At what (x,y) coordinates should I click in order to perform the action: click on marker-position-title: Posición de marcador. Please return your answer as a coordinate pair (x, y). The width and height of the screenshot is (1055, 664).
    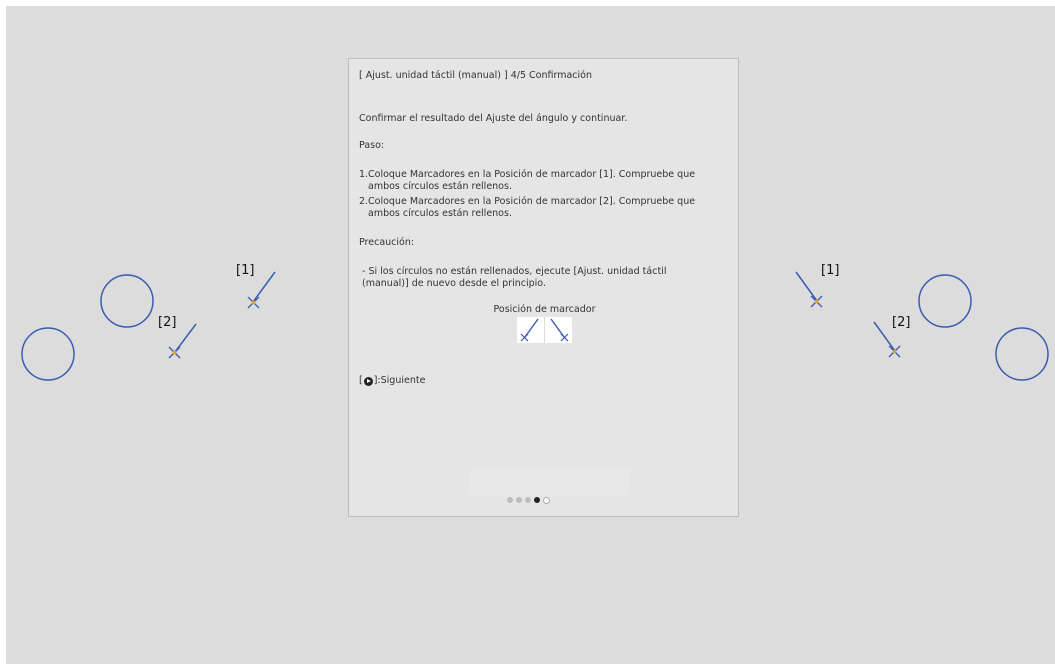
    Looking at the image, I should click on (544, 309).